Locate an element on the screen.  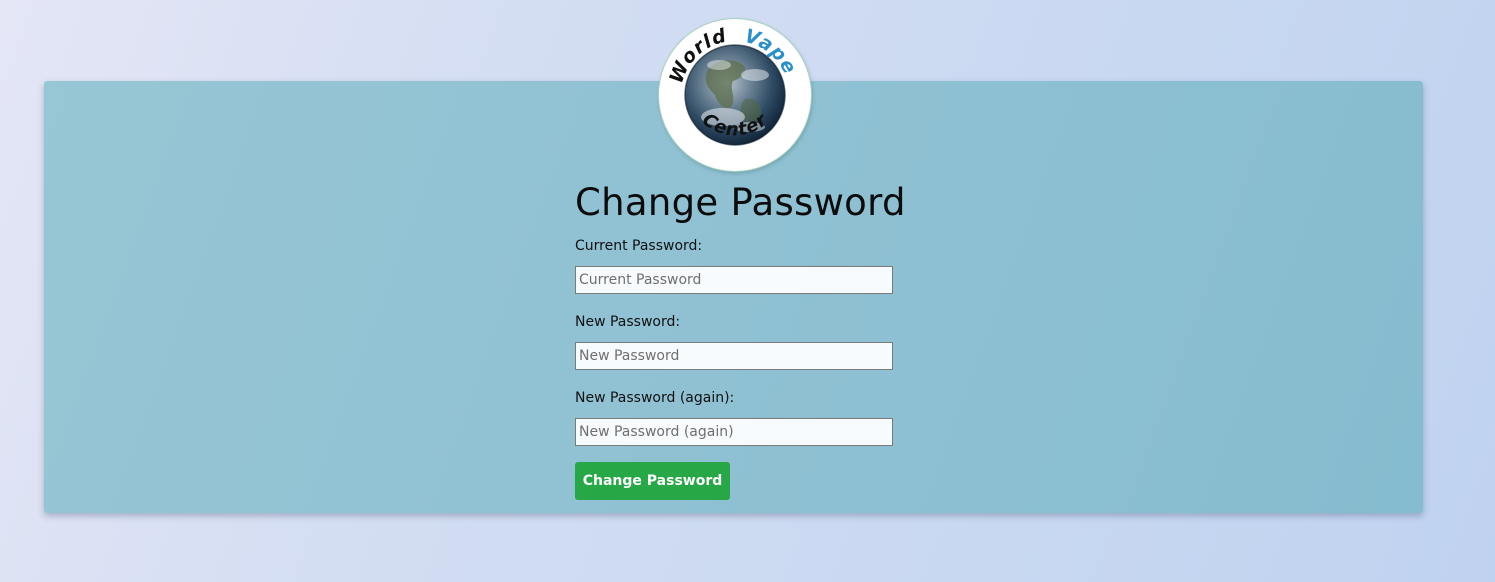
new-password-input is located at coordinates (734, 356).